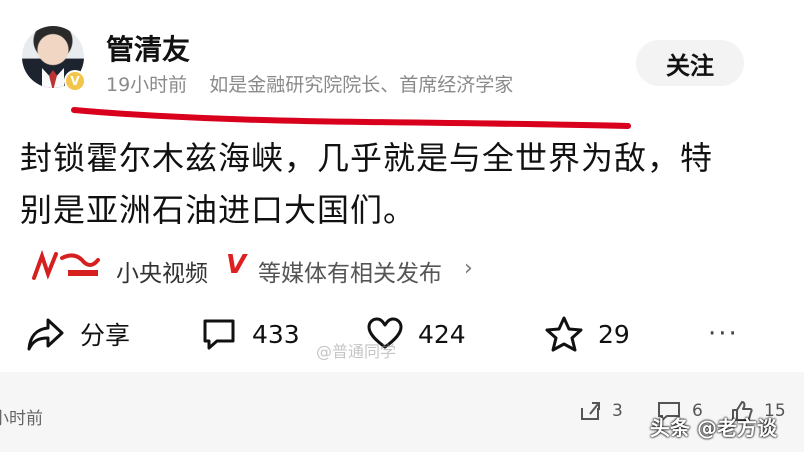  Describe the element at coordinates (350, 271) in the screenshot. I see `source-suffix: 等媒体有相关发布` at that location.